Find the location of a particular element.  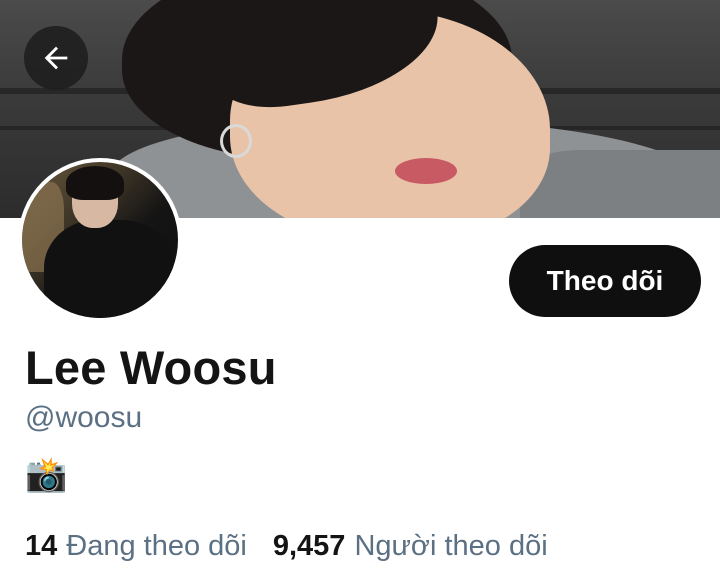

followers-label: Người theo dõi is located at coordinates (451, 546).